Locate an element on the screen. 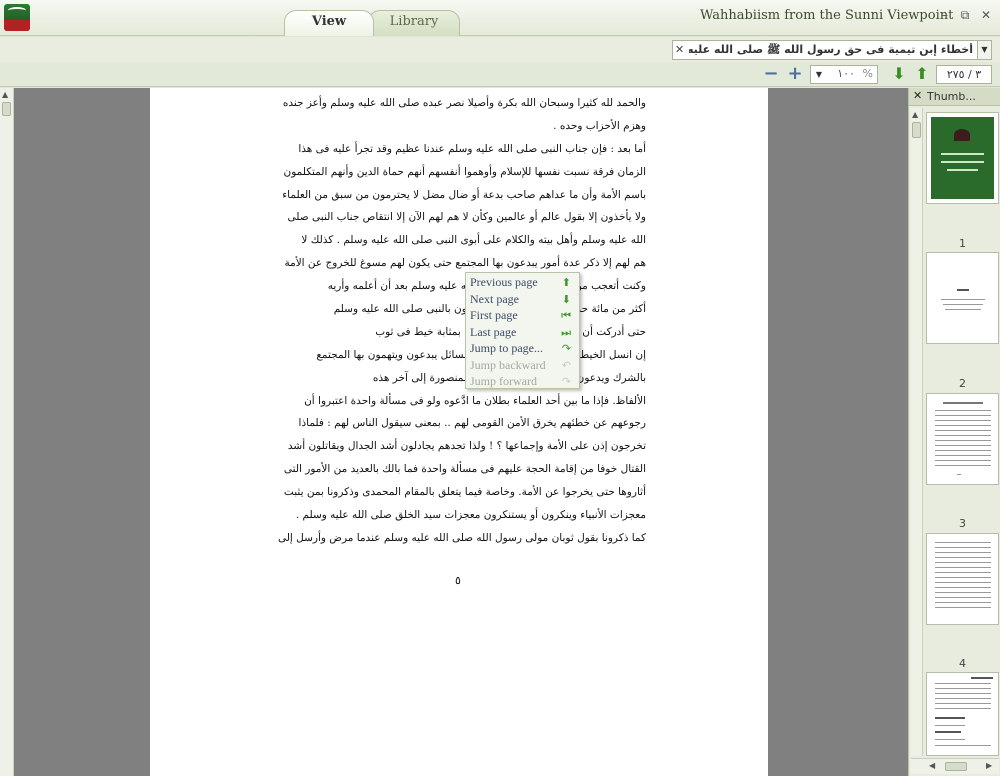 The width and height of the screenshot is (1000, 776). menu-item-label: First page is located at coordinates (494, 315).